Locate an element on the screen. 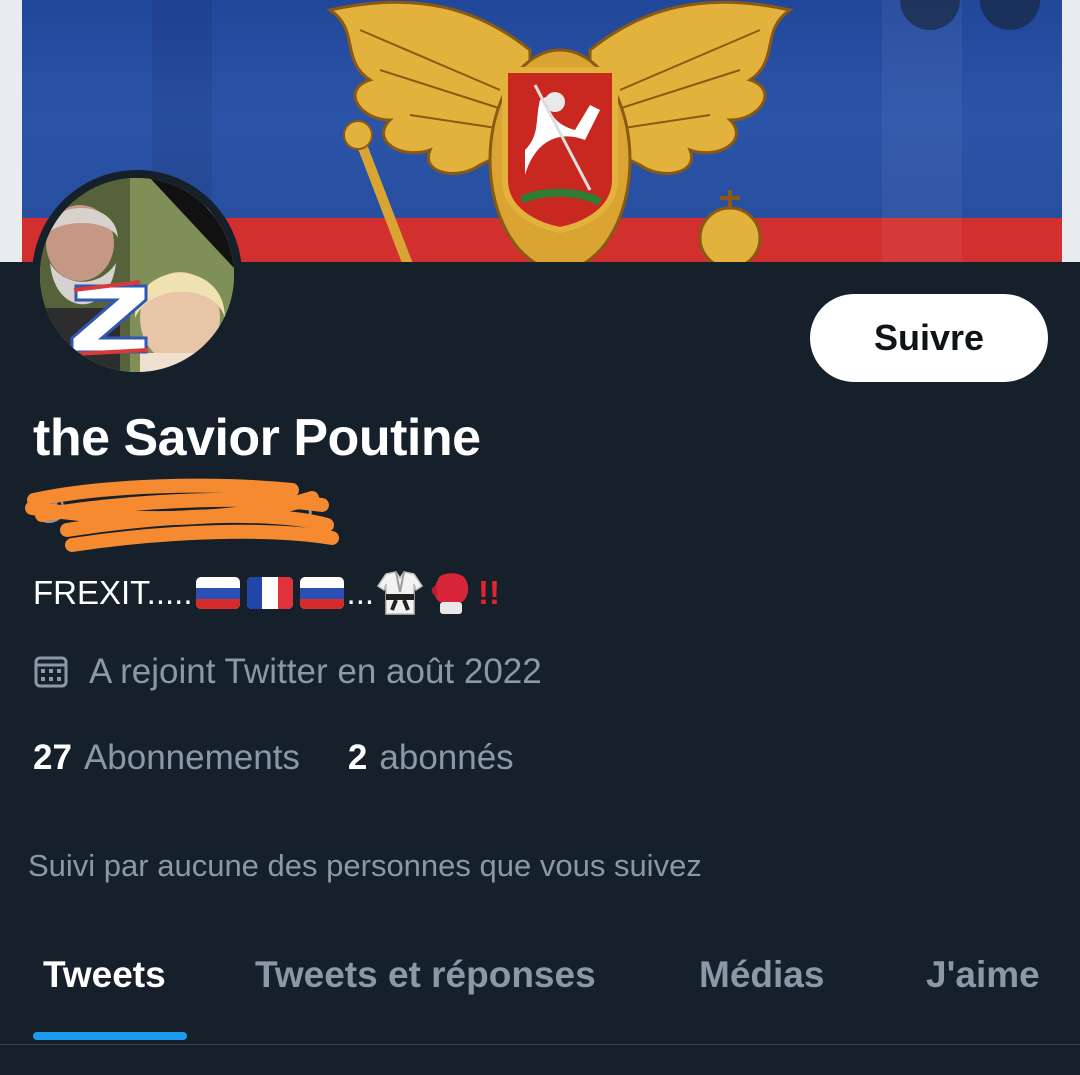 This screenshot has height=1075, width=1080. follow-button: Suivre is located at coordinates (929, 338).